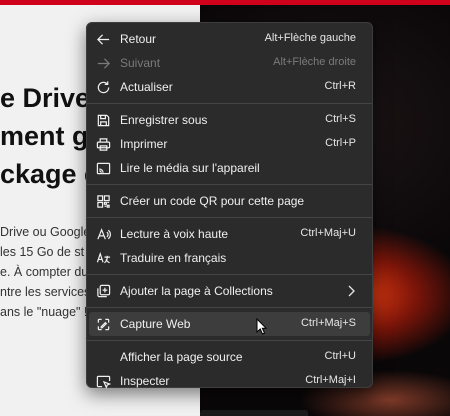 The image size is (450, 416). I want to click on cast-icon, so click(103, 168).